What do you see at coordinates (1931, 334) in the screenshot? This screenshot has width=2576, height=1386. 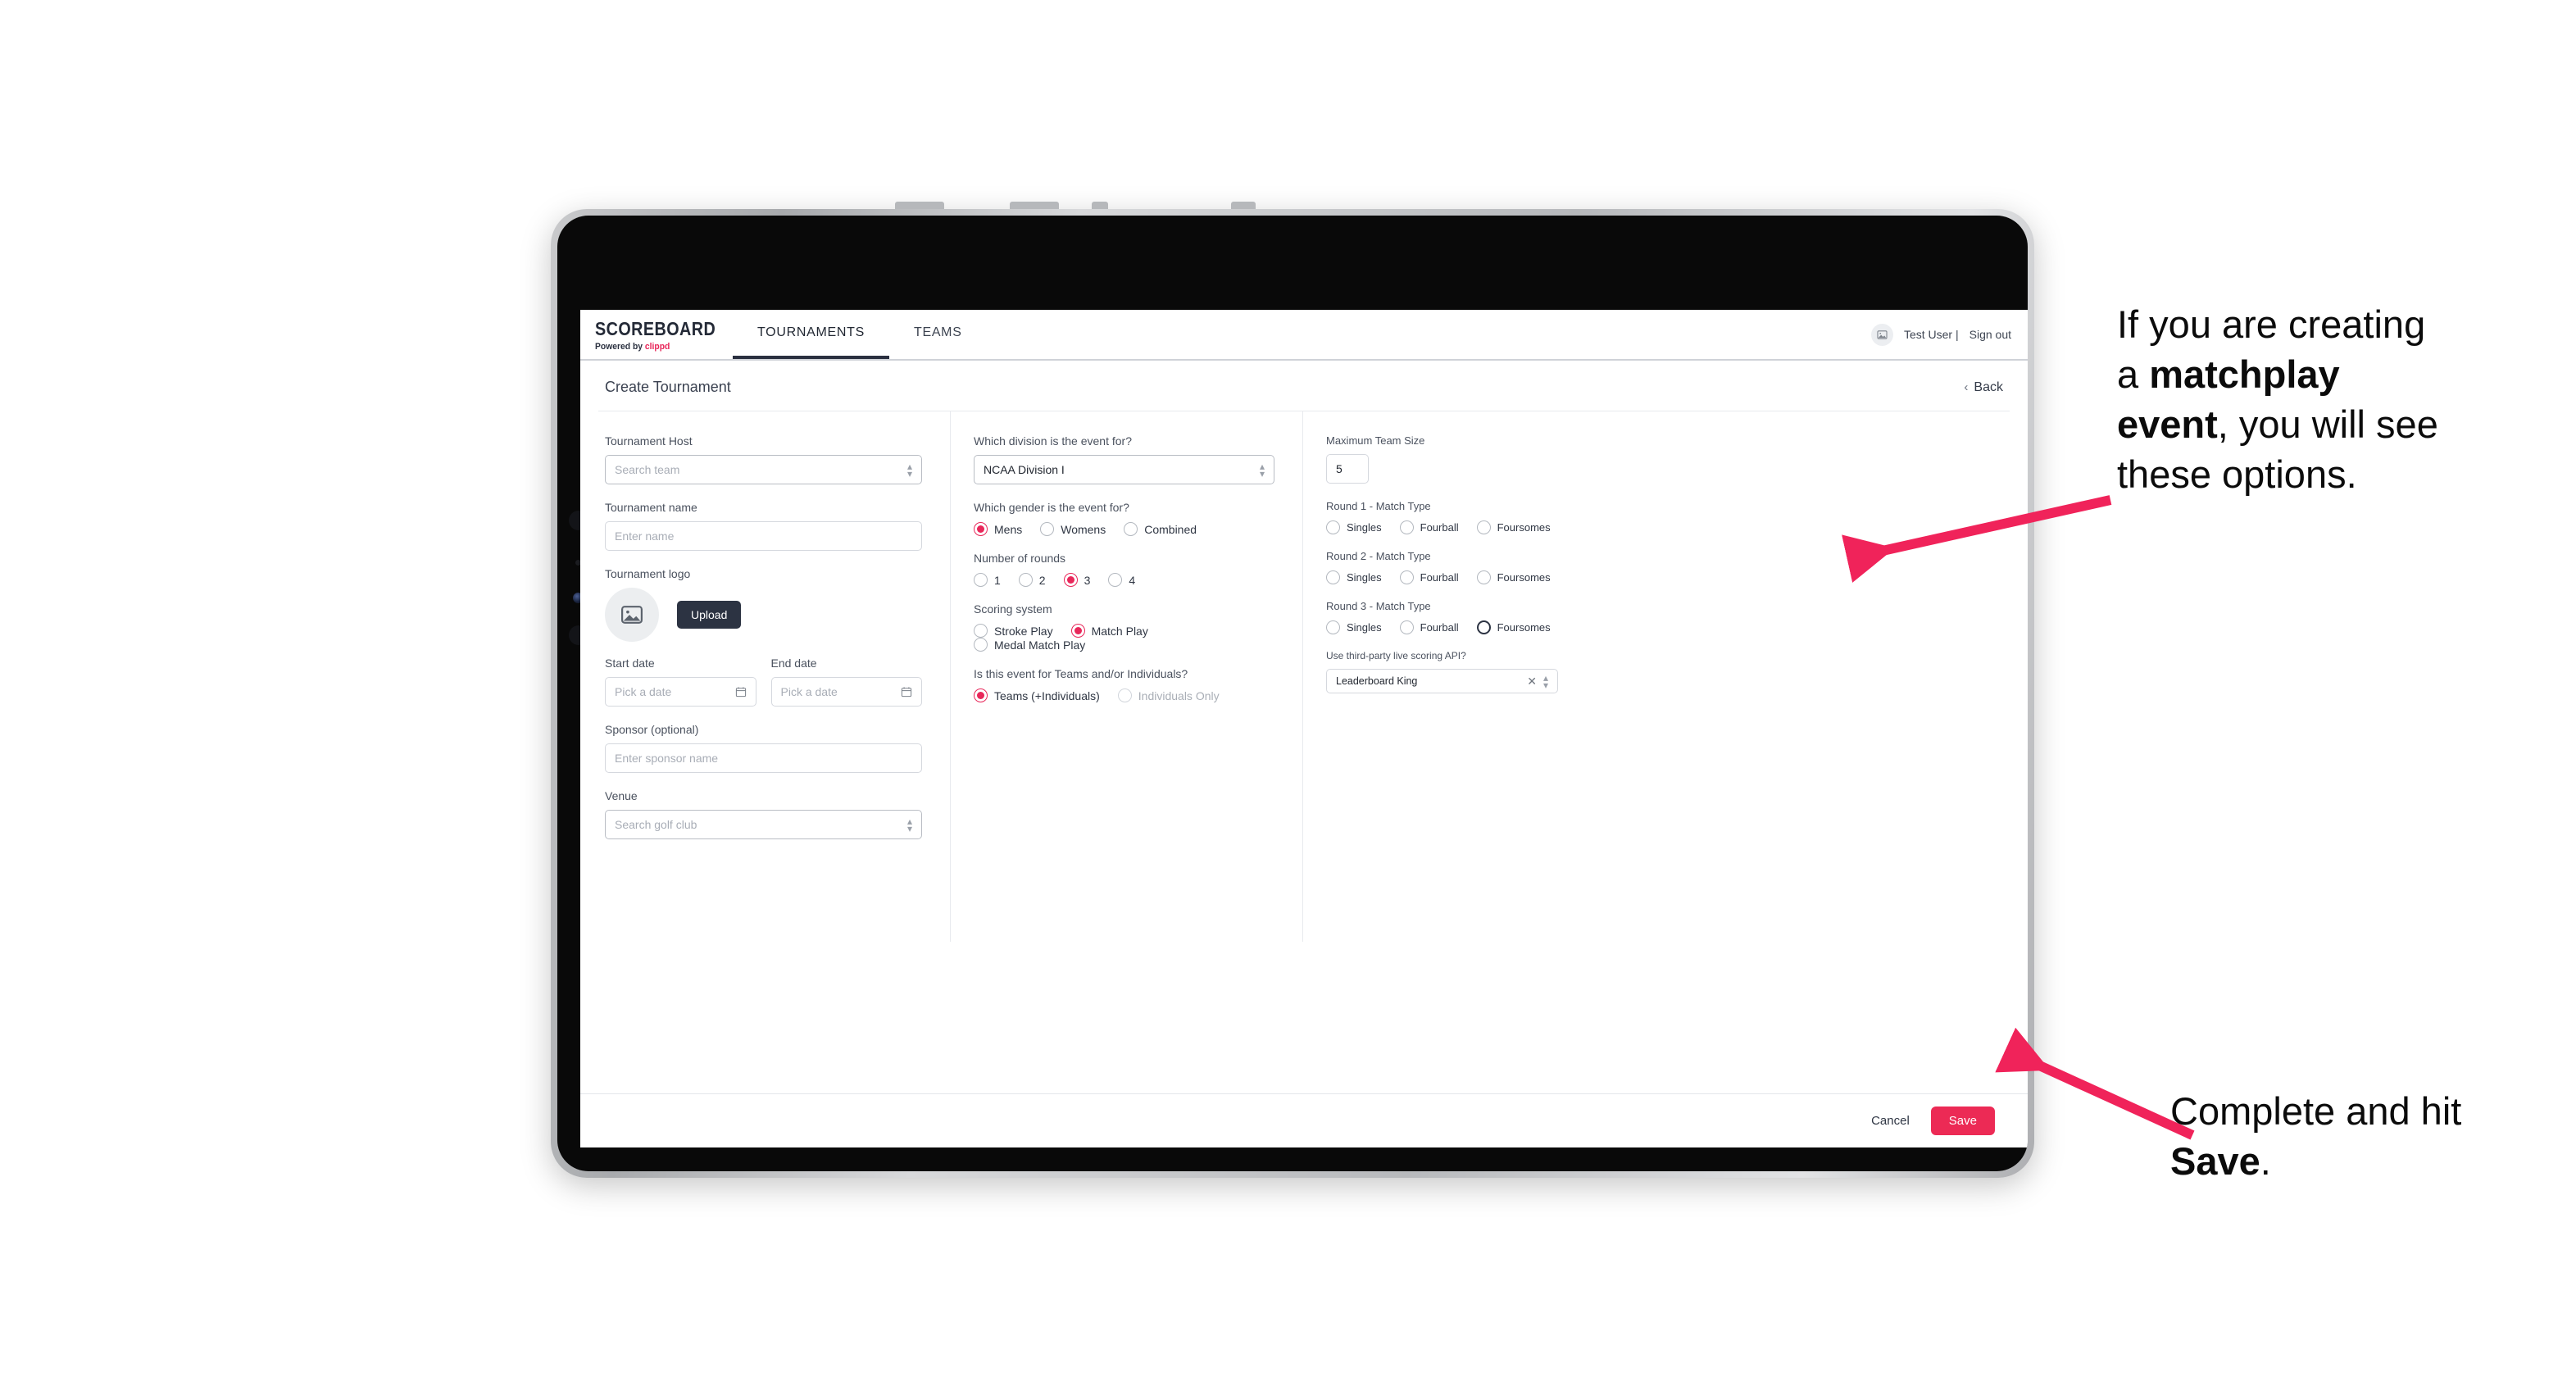 I see `user-name-label: Test User |` at bounding box center [1931, 334].